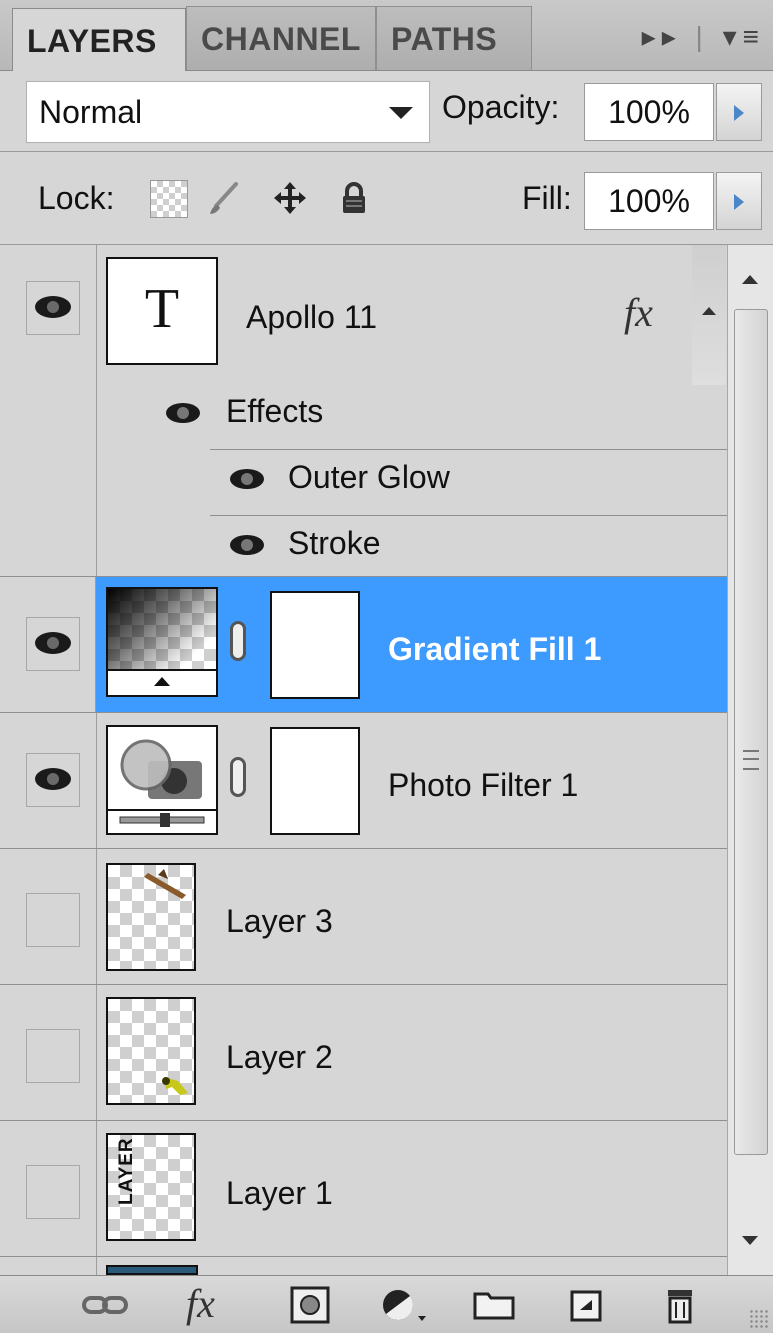 The height and width of the screenshot is (1333, 773). I want to click on blend-mode-select: Normal, so click(228, 112).